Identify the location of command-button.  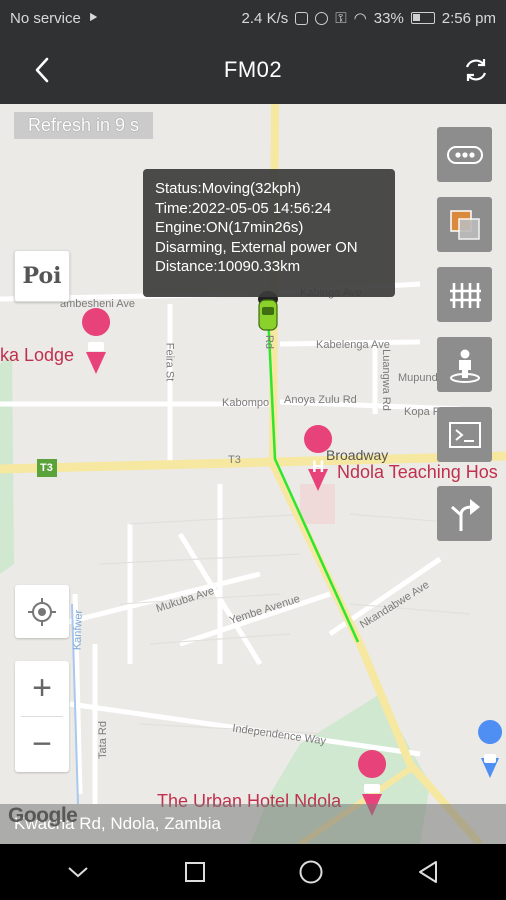
(464, 434).